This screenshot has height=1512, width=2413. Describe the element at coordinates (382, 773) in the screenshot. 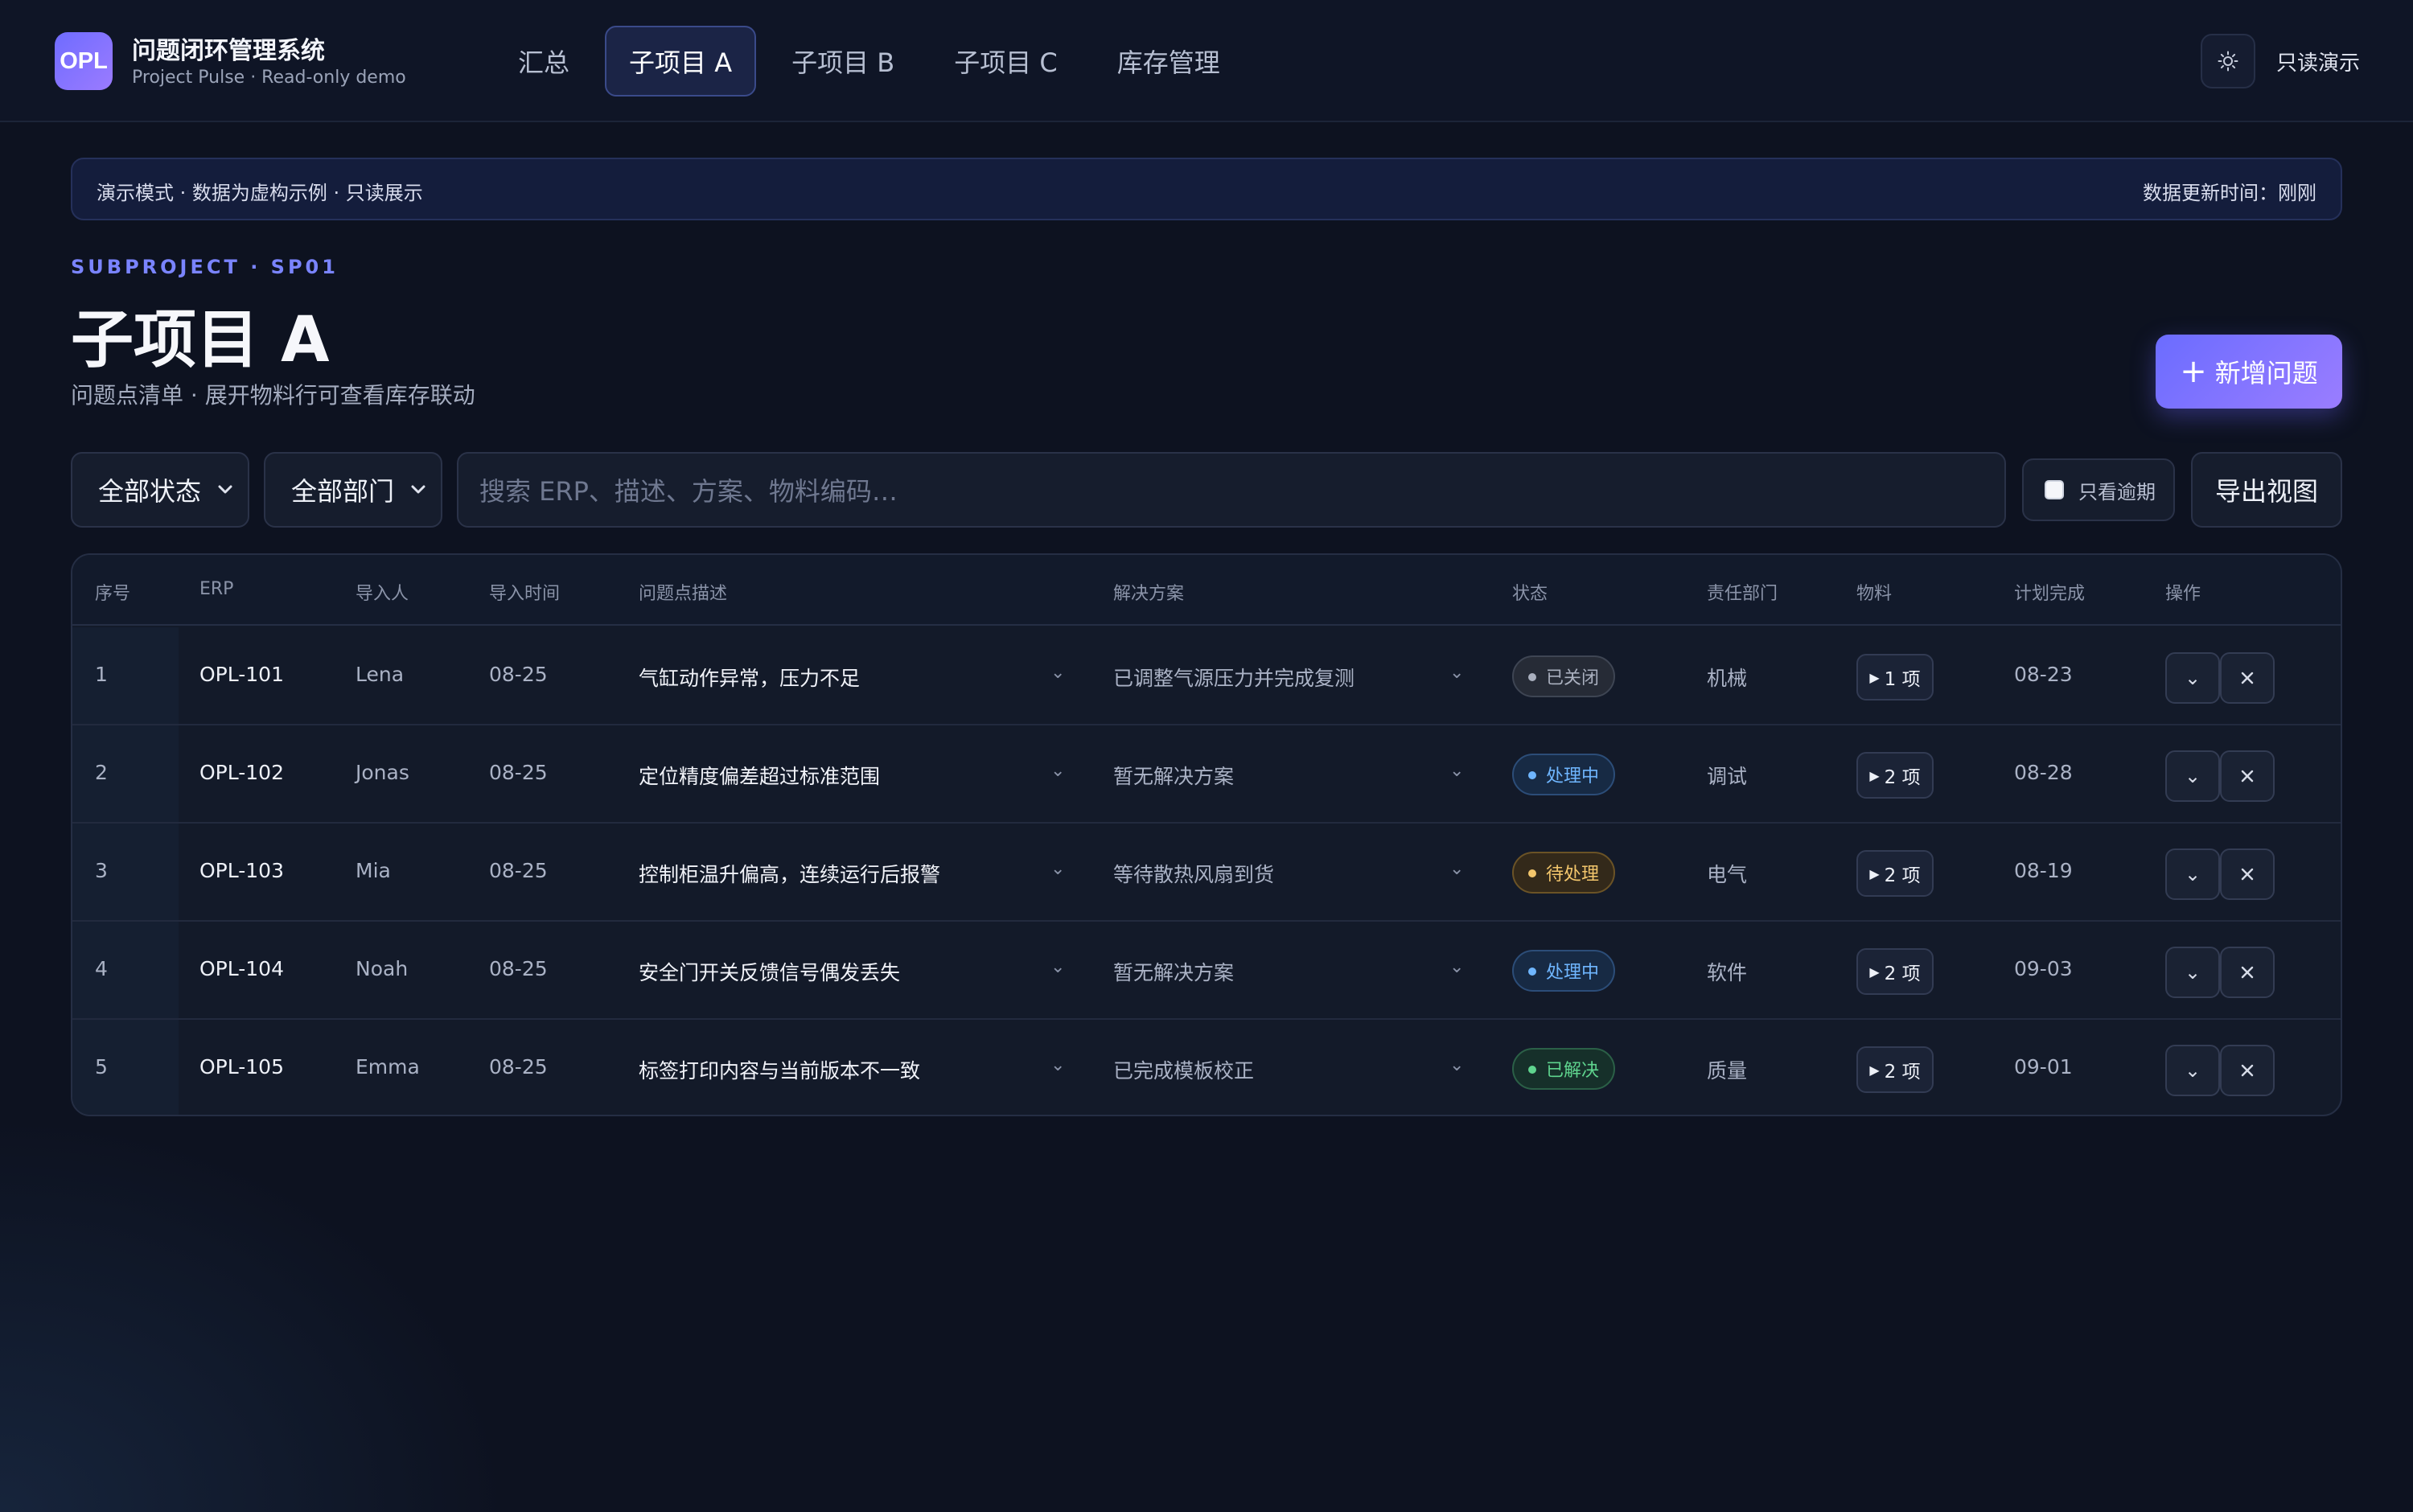

I see `importer: Jonas` at that location.